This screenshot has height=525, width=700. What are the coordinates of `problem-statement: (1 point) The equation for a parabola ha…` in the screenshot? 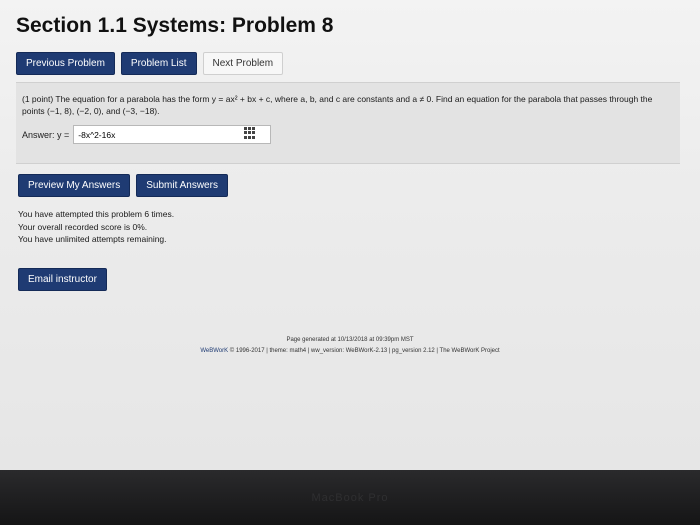 It's located at (337, 105).